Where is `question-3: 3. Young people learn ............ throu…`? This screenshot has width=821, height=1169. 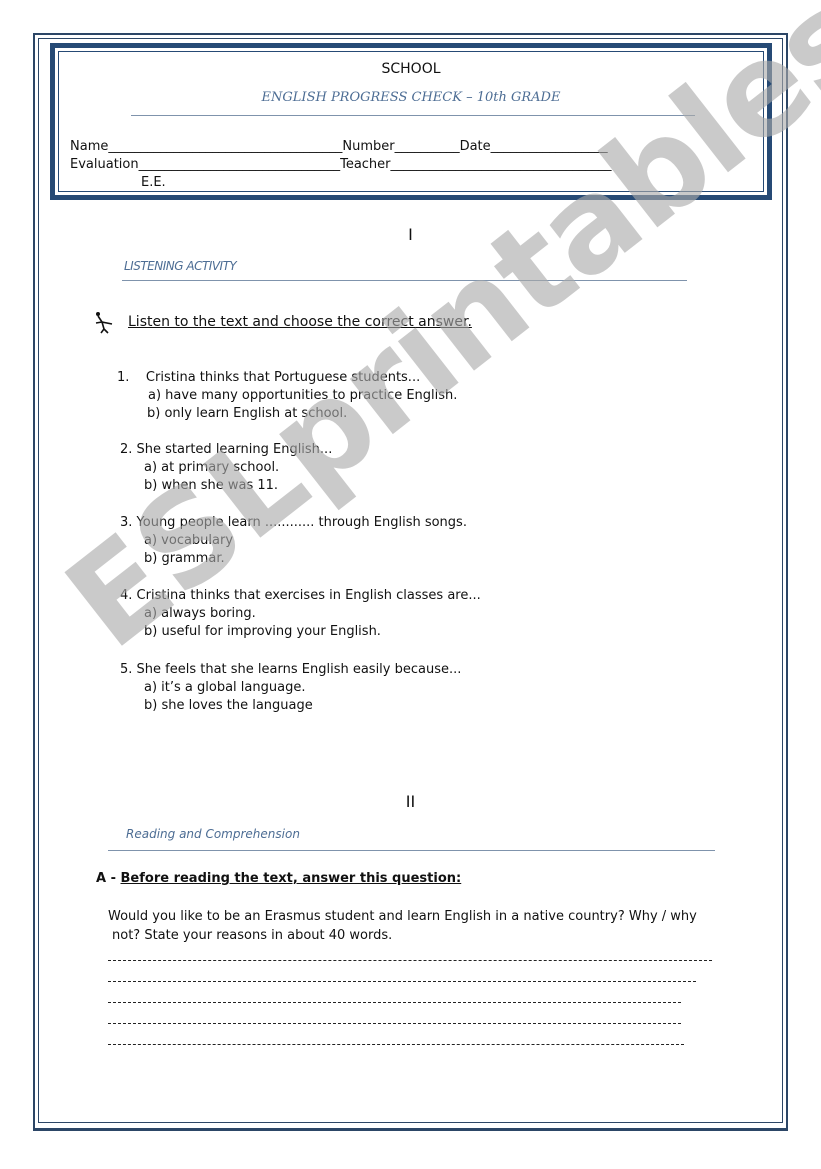
question-3: 3. Young people learn ............ throu… is located at coordinates (293, 541).